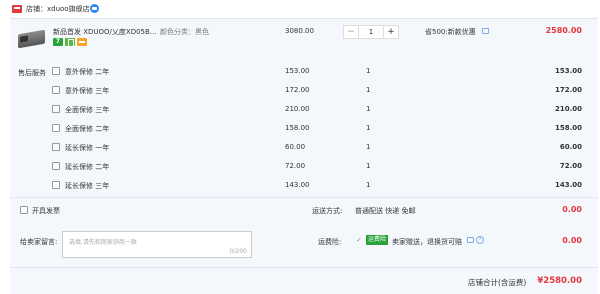  I want to click on service-option: 全面保修 二年 158.00 1 158.00, so click(304, 129).